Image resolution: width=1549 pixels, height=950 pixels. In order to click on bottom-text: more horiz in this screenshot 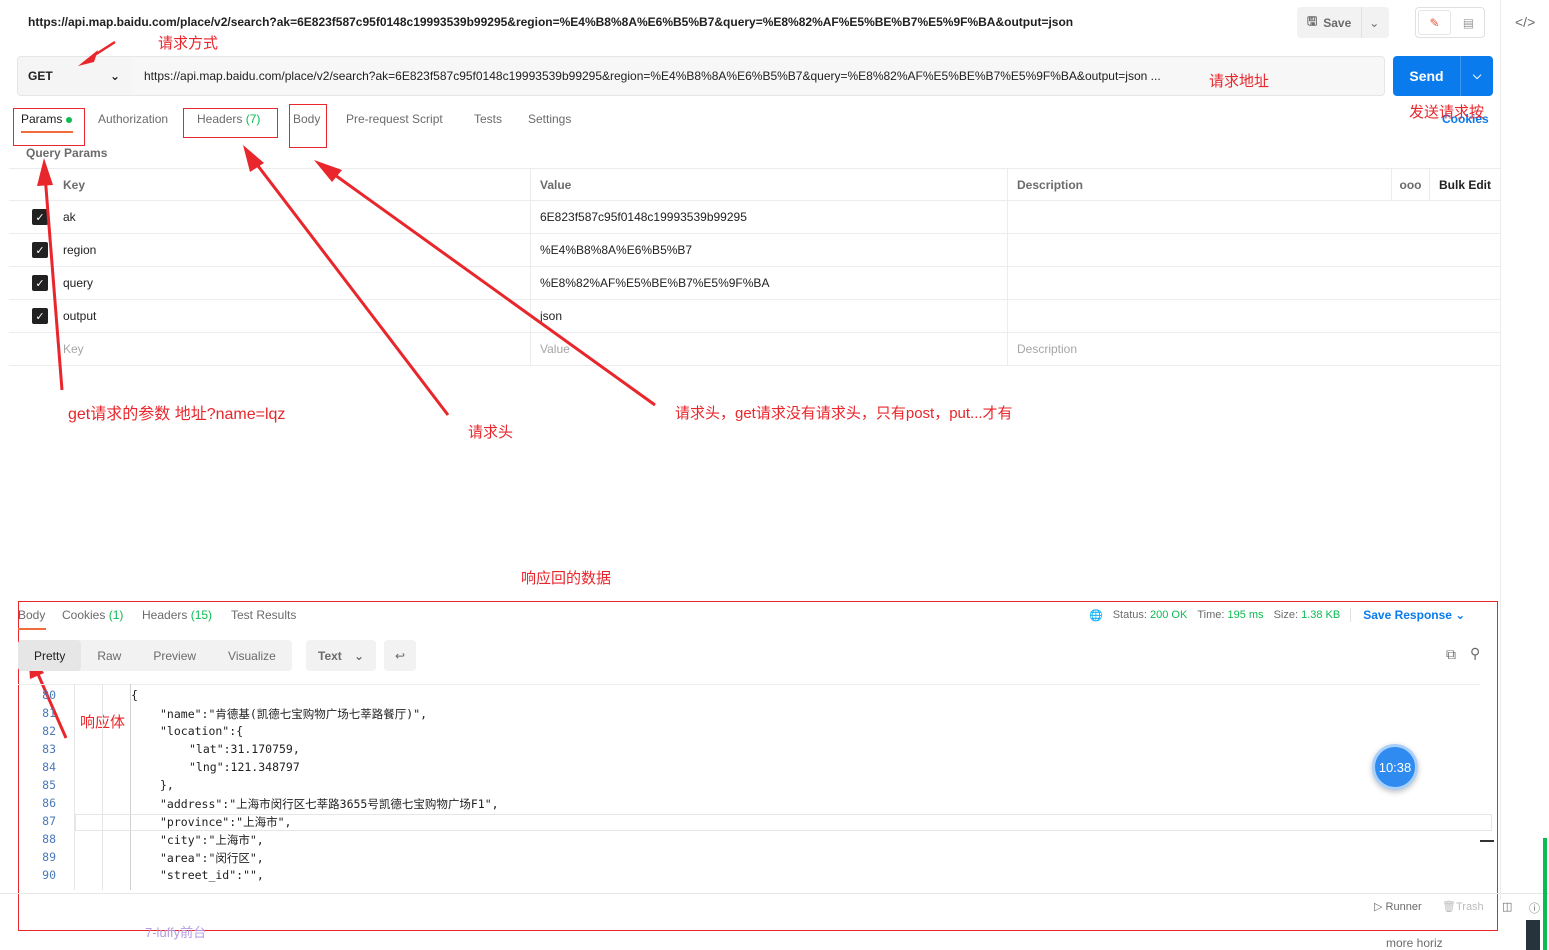, I will do `click(1414, 943)`.